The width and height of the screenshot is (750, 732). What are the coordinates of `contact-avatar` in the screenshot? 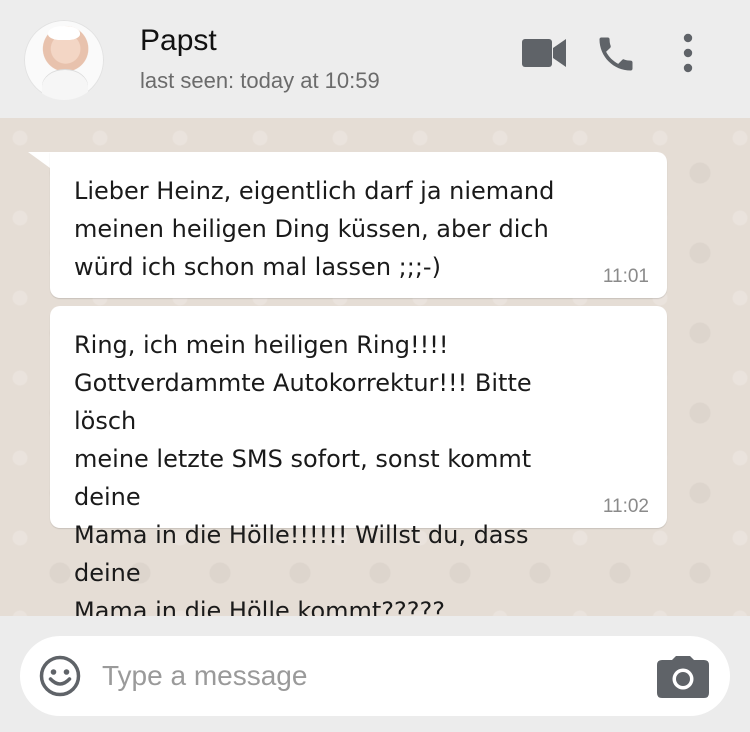 It's located at (64, 60).